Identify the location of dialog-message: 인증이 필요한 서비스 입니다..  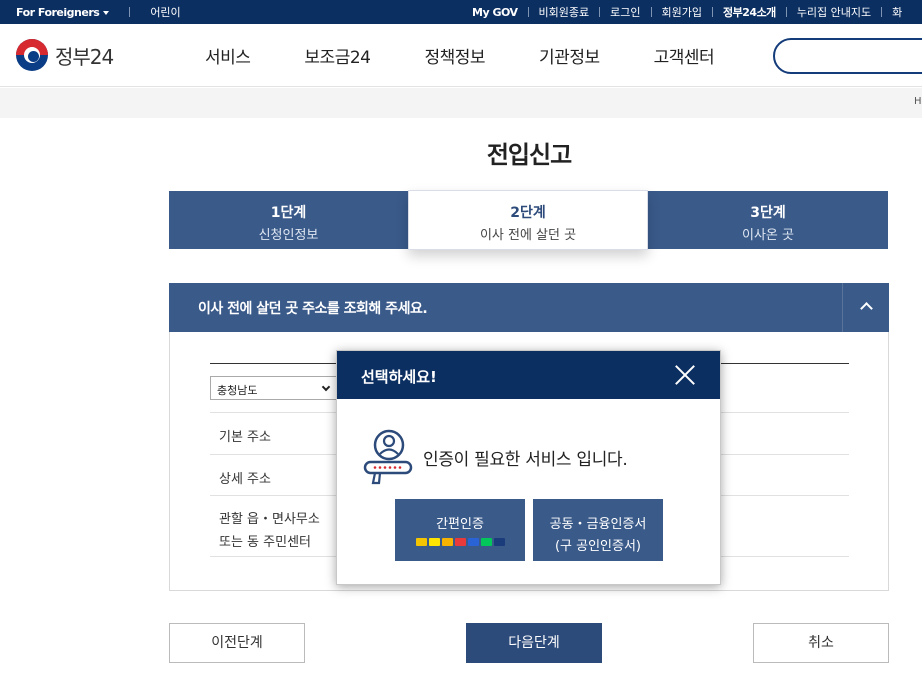
(525, 460).